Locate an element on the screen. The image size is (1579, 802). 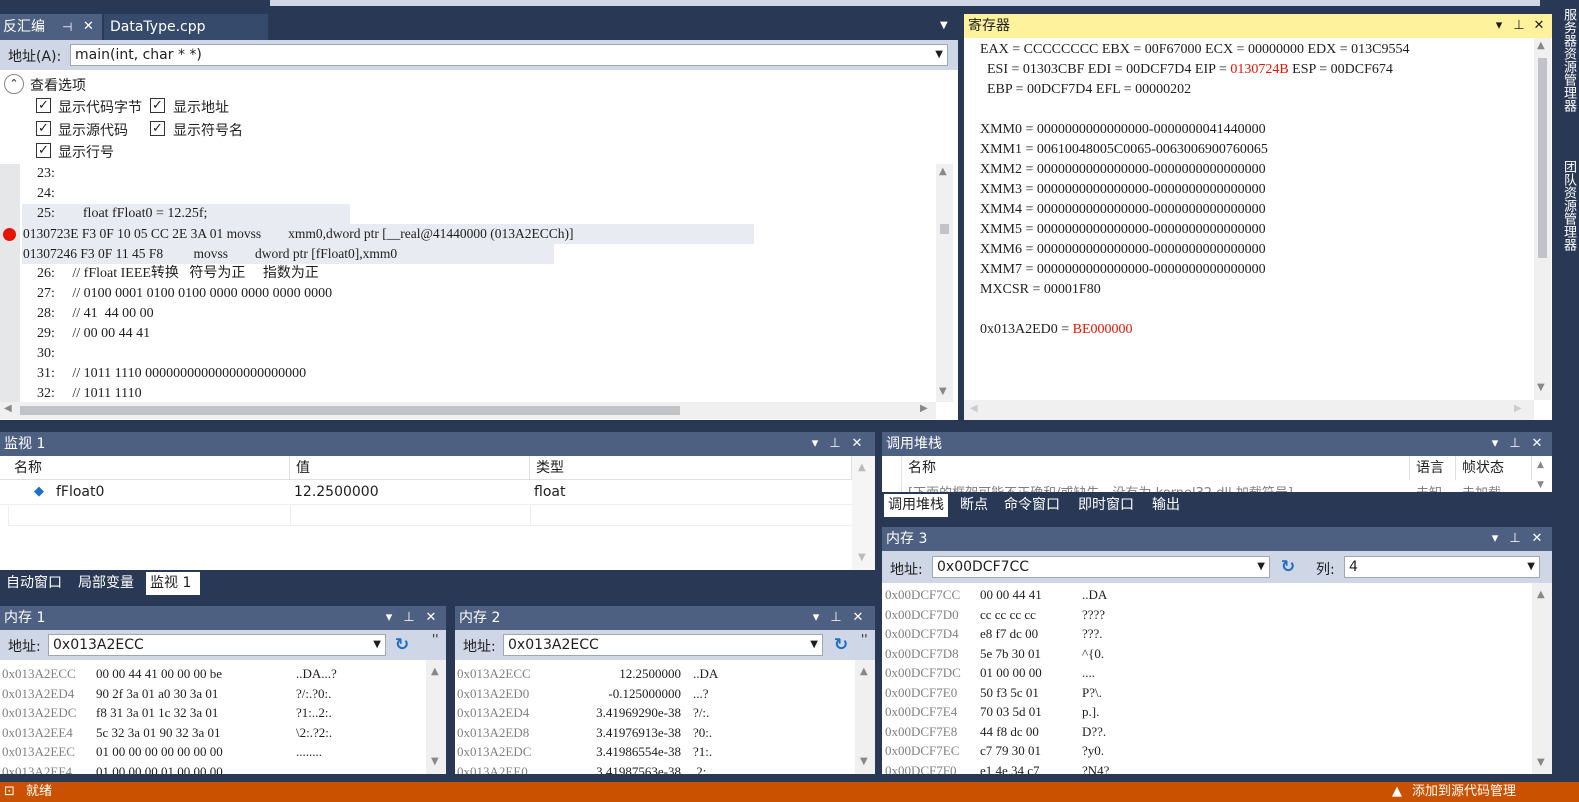
checkbox-show-line-numbers: ✓ is located at coordinates (43, 150).